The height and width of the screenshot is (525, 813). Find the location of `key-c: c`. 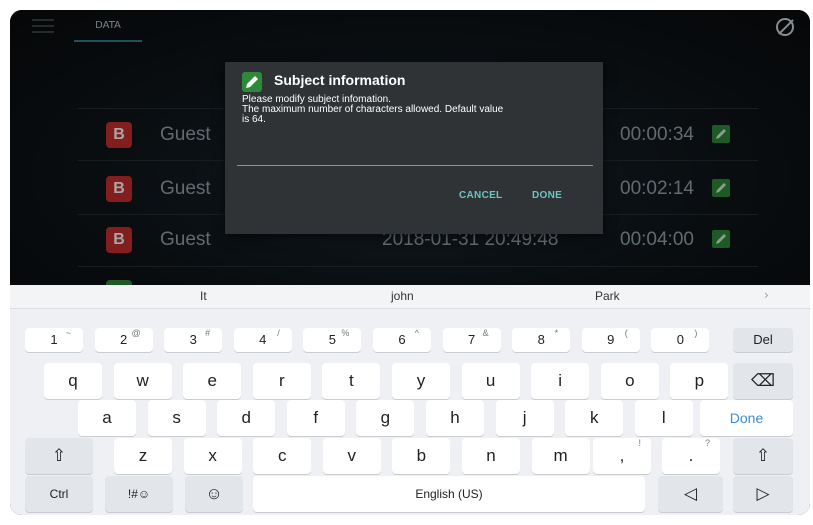

key-c: c is located at coordinates (282, 456).